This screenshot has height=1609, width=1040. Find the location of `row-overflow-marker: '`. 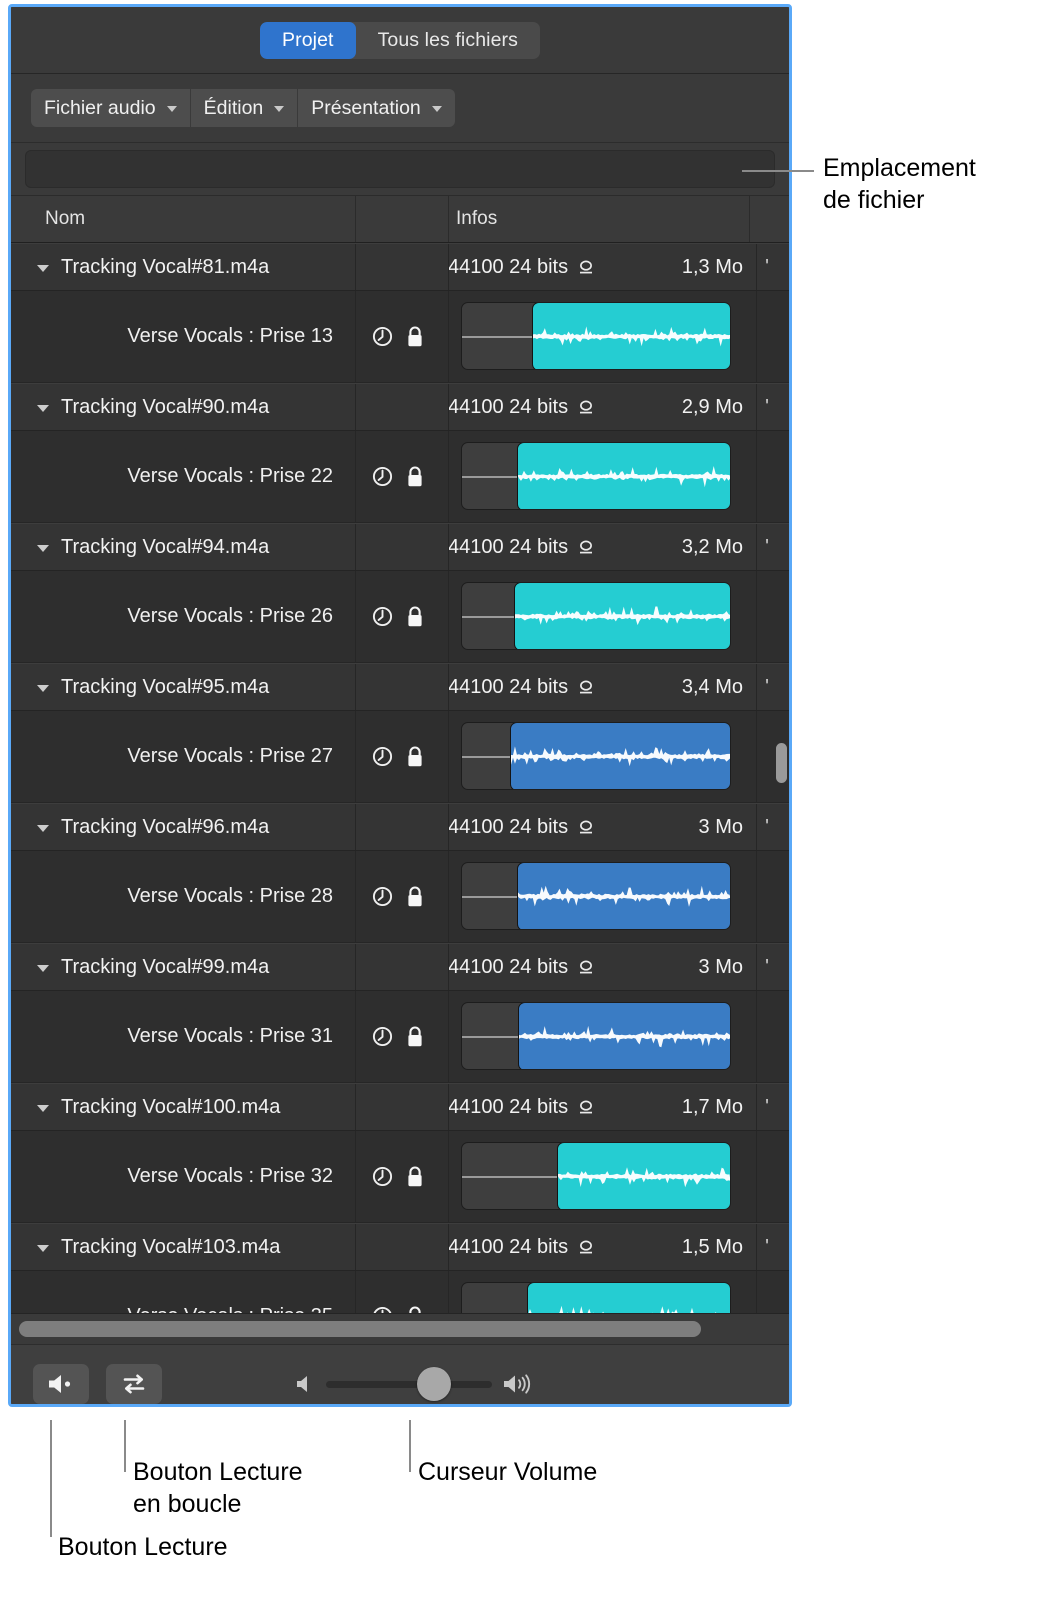

row-overflow-marker: ' is located at coordinates (767, 1246).